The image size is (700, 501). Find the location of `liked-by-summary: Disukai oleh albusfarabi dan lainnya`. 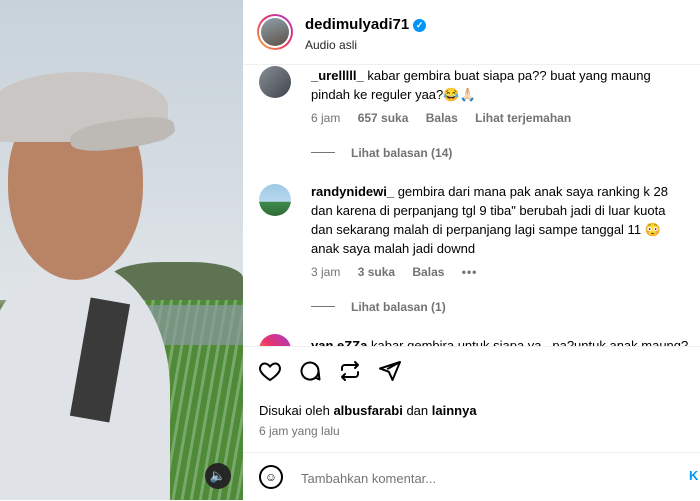

liked-by-summary: Disukai oleh albusfarabi dan lainnya is located at coordinates (368, 410).